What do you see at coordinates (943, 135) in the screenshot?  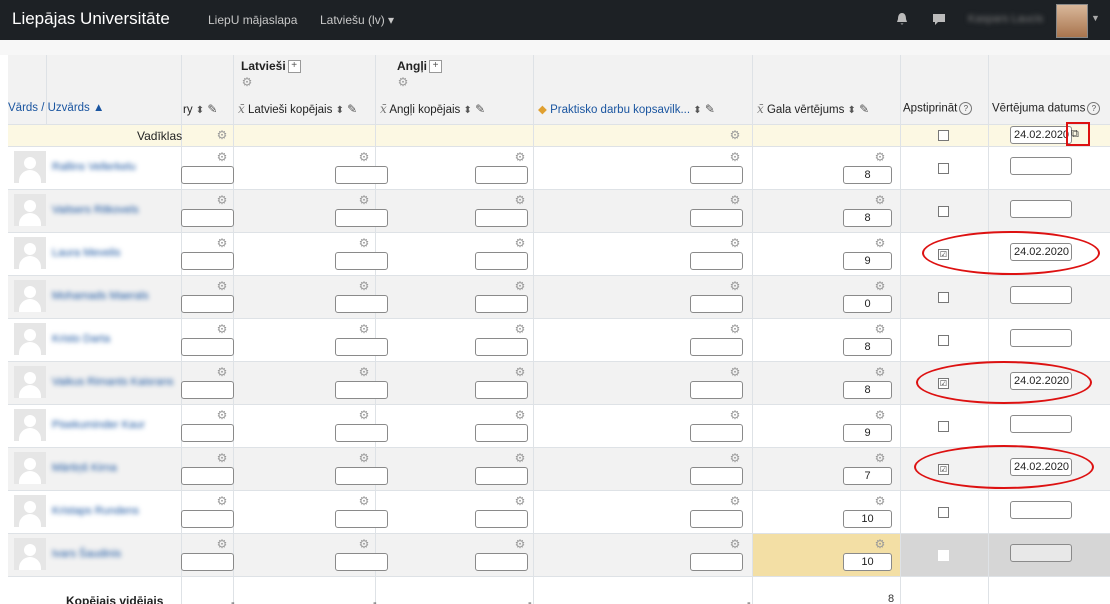 I see `approve-all-checkbox` at bounding box center [943, 135].